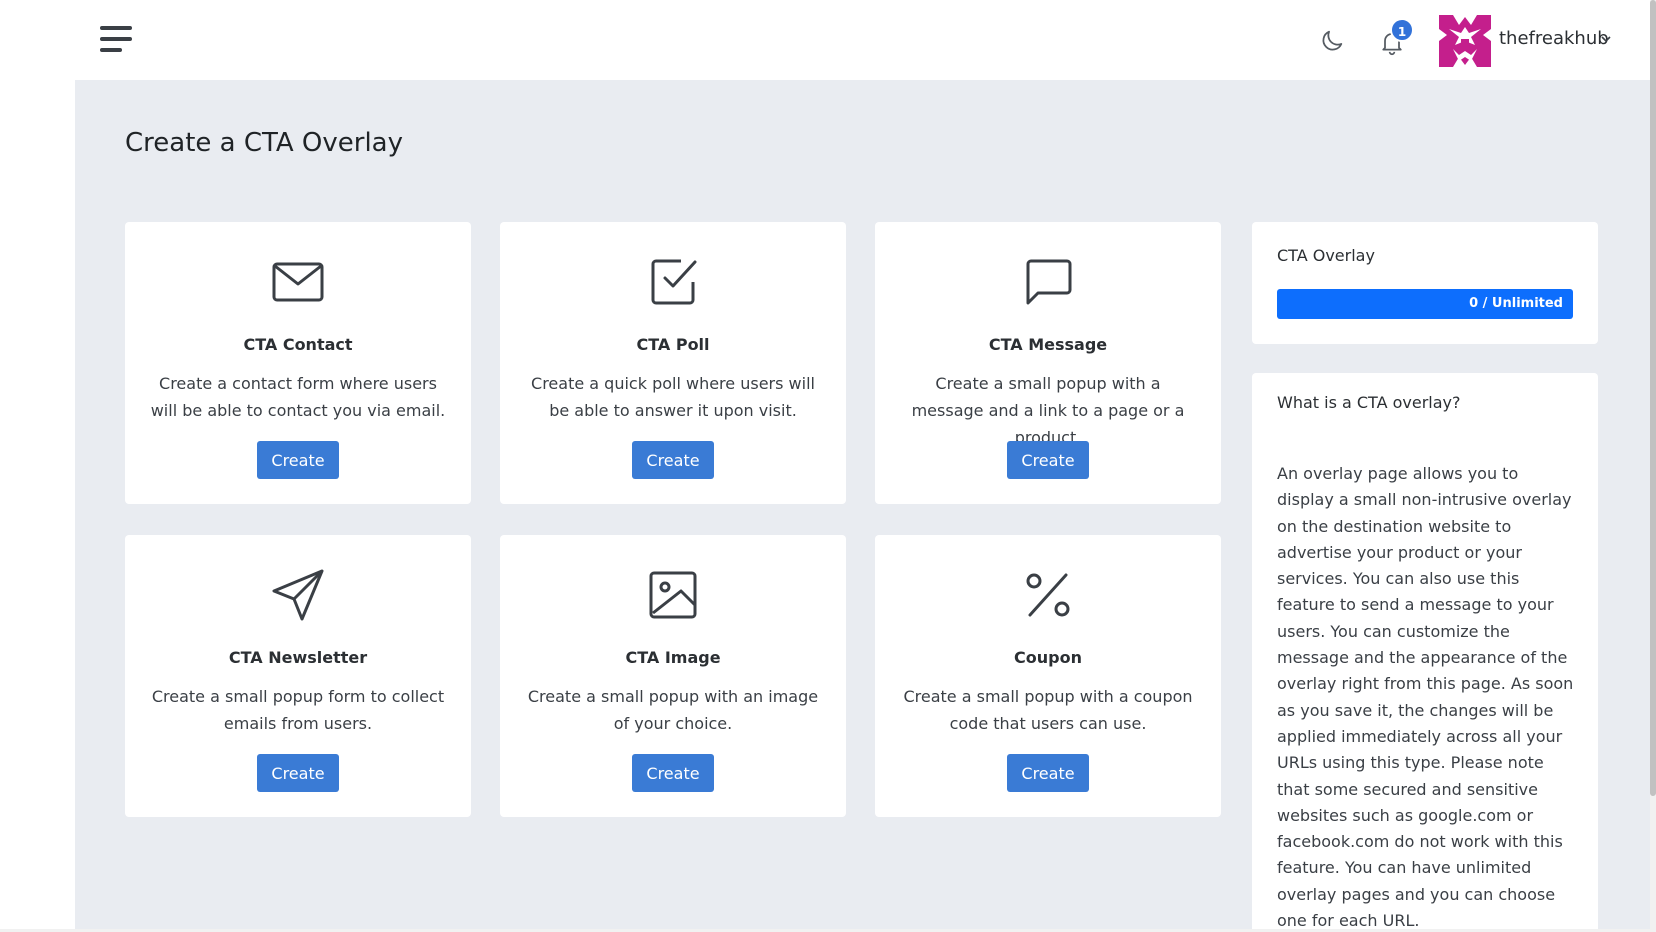 This screenshot has height=932, width=1656. What do you see at coordinates (1048, 460) in the screenshot?
I see `create-message-button: Create` at bounding box center [1048, 460].